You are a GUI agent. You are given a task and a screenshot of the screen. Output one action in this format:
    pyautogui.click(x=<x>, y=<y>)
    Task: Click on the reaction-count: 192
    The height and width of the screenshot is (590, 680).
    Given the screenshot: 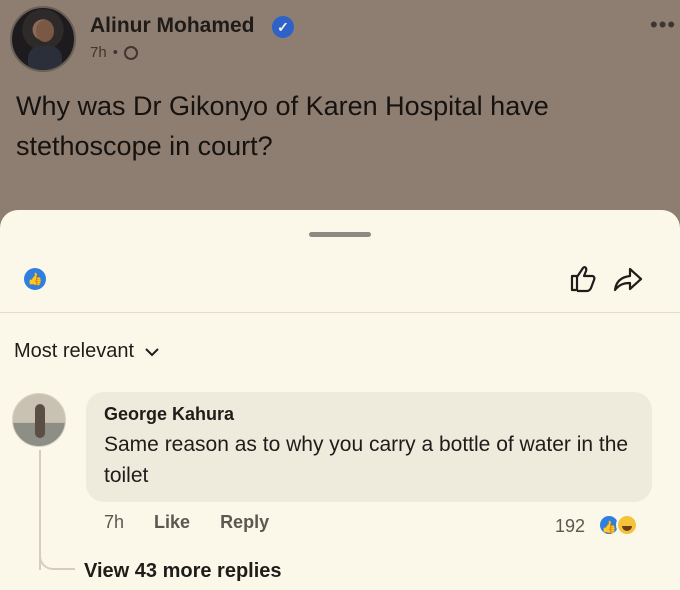 What is the action you would take?
    pyautogui.click(x=570, y=526)
    